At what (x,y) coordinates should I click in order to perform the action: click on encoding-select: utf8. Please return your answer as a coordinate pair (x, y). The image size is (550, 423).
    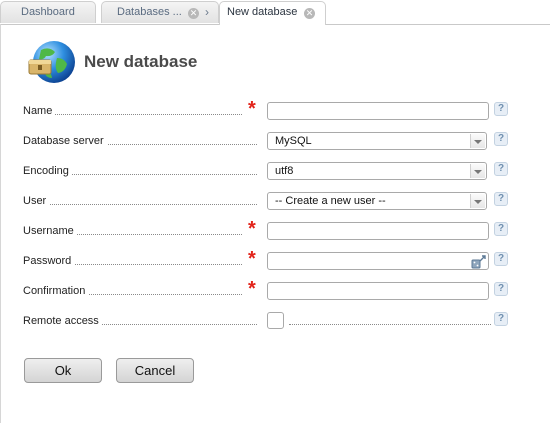
    Looking at the image, I should click on (377, 171).